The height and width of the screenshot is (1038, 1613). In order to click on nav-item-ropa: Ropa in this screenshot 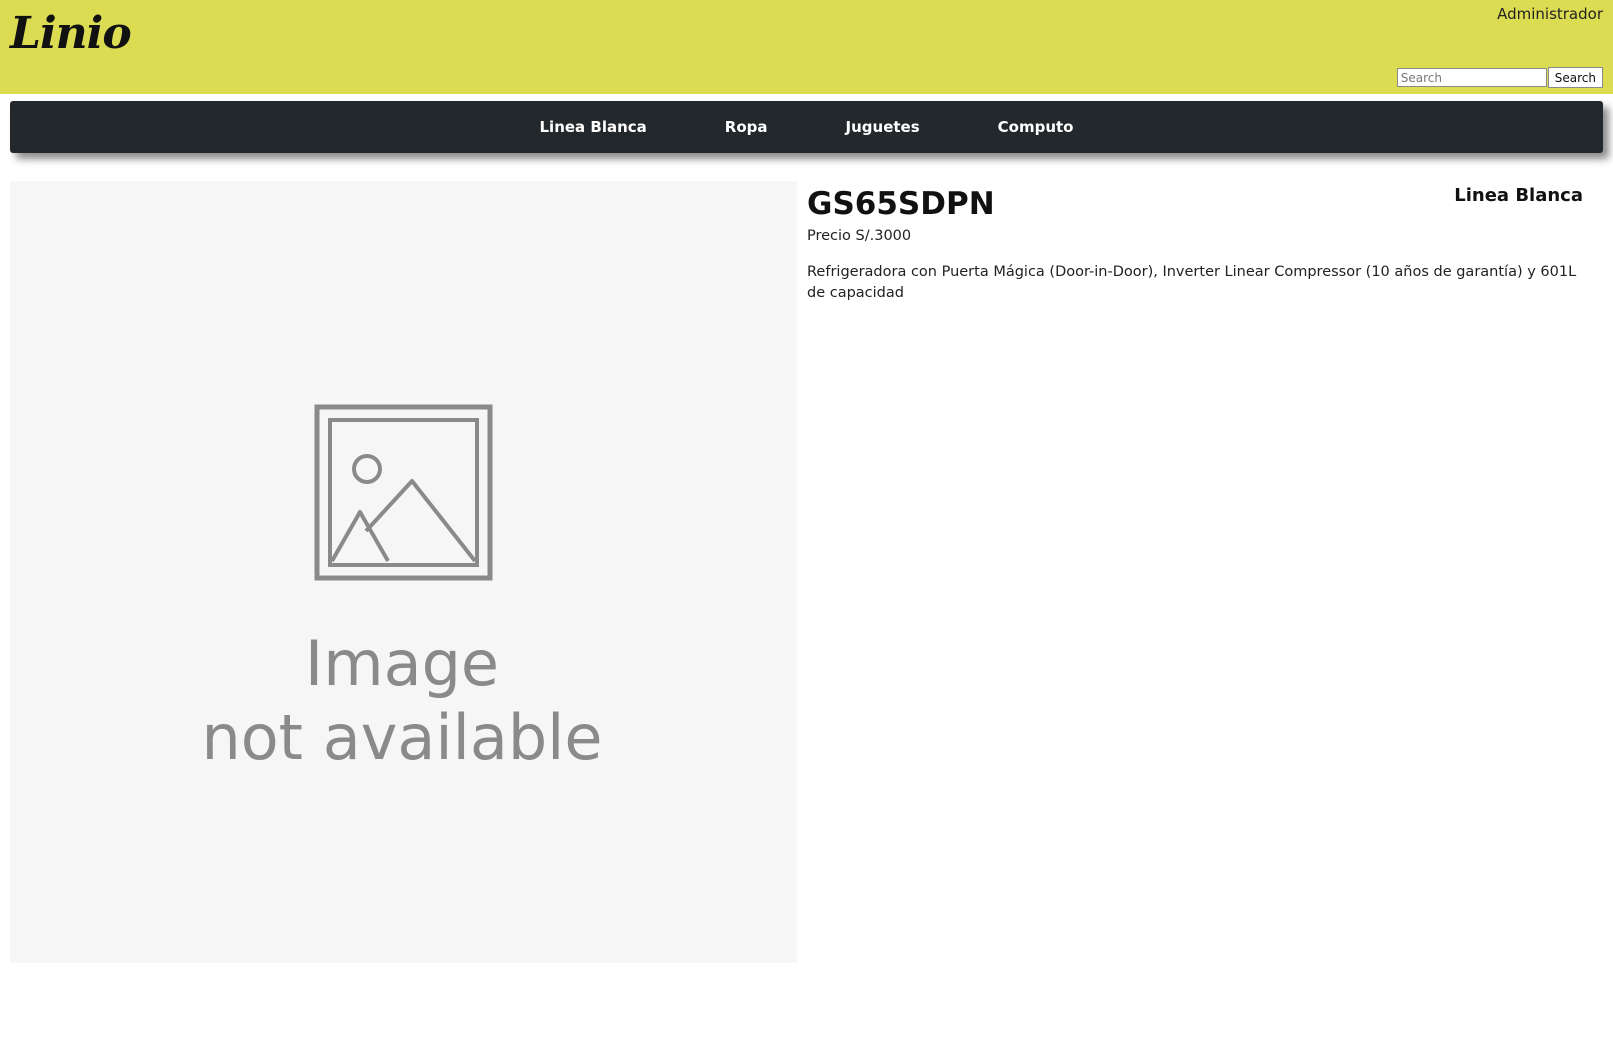, I will do `click(746, 127)`.